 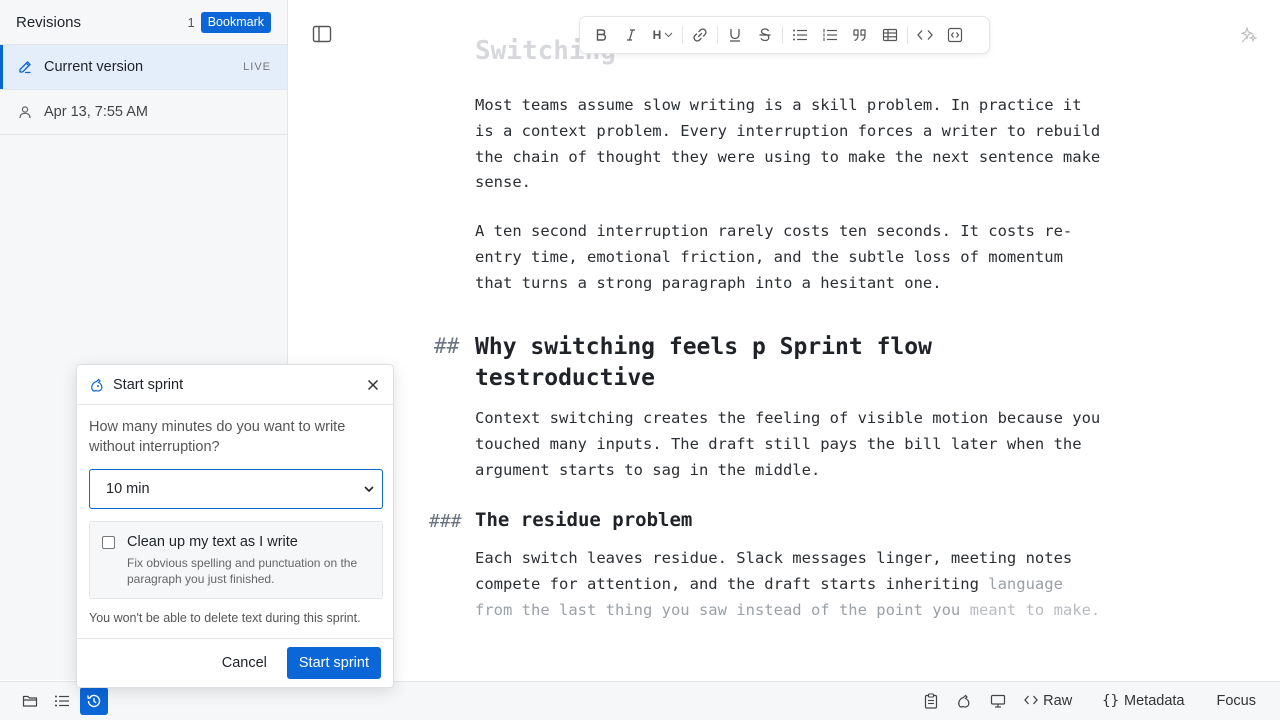 What do you see at coordinates (25, 112) in the screenshot?
I see `user-icon` at bounding box center [25, 112].